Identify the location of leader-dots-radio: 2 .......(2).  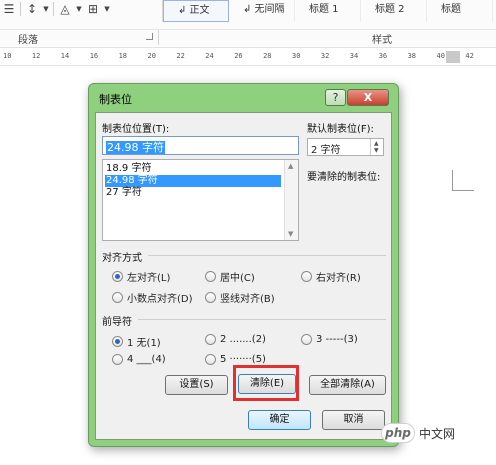
(235, 339).